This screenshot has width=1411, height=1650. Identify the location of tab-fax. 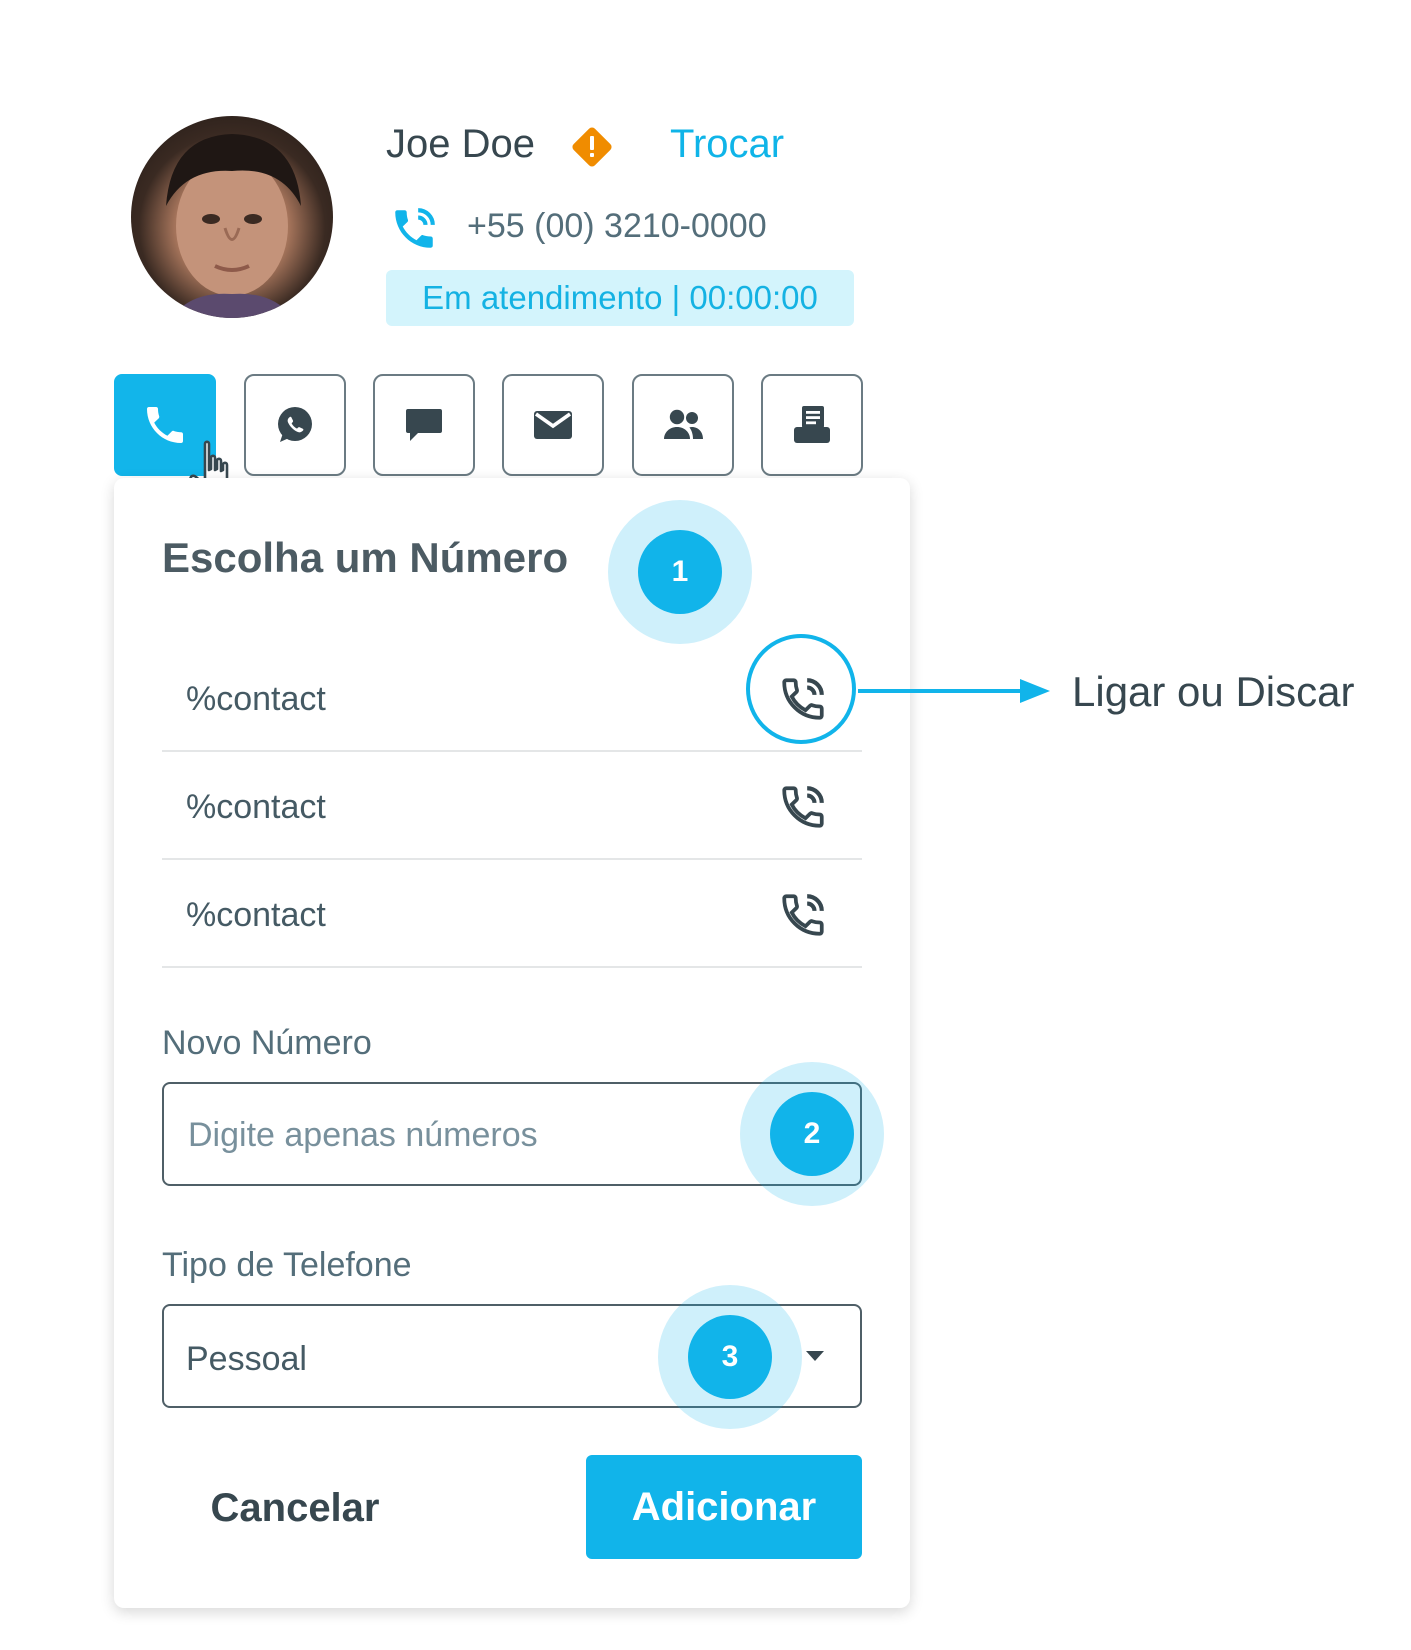
(812, 425).